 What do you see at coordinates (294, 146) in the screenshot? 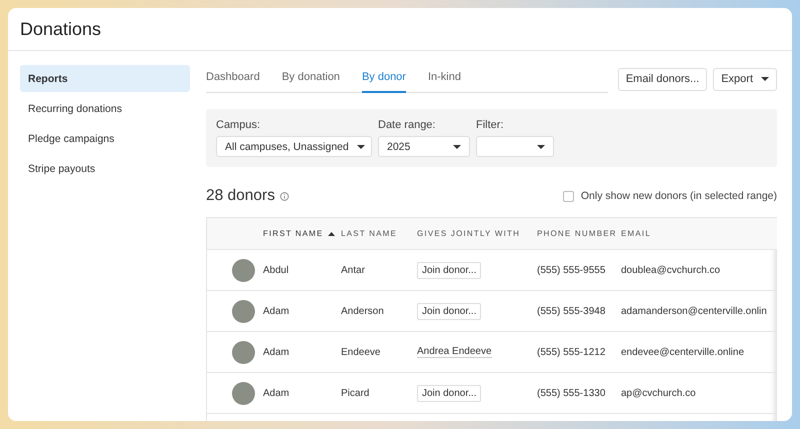
I see `filter-select: All campuses, Unassigned` at bounding box center [294, 146].